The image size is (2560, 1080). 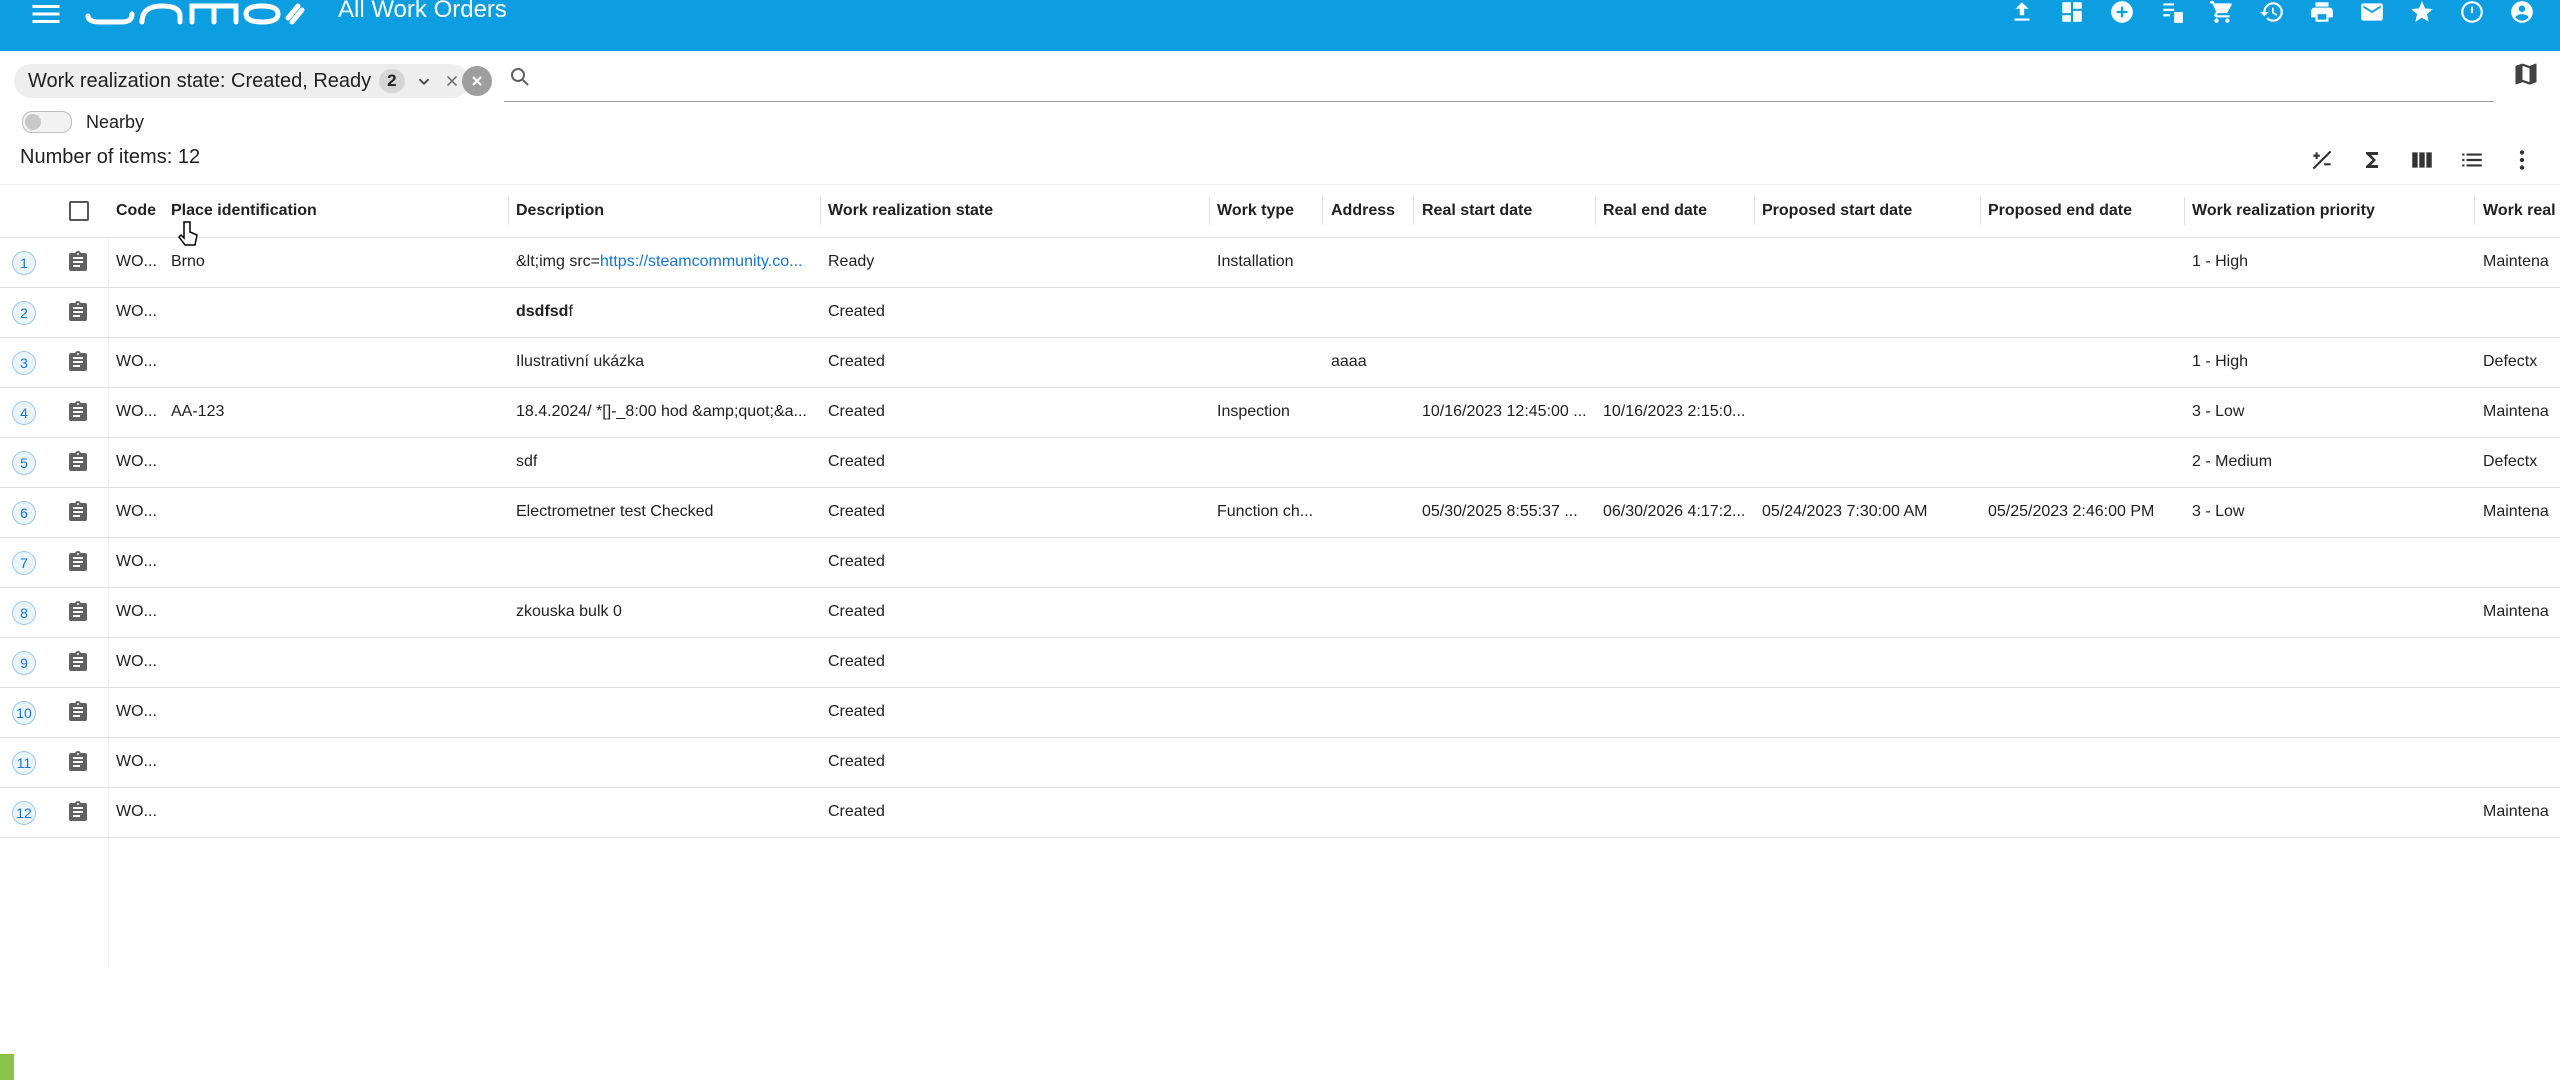 I want to click on cell-address, so click(x=1370, y=462).